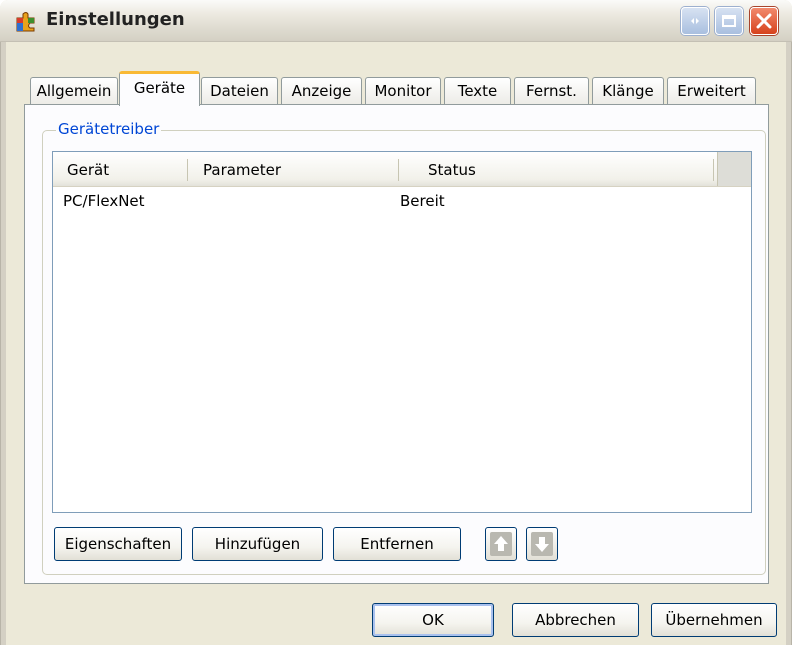 This screenshot has height=645, width=792. Describe the element at coordinates (551, 91) in the screenshot. I see `tab-fernst: Fernst.` at that location.